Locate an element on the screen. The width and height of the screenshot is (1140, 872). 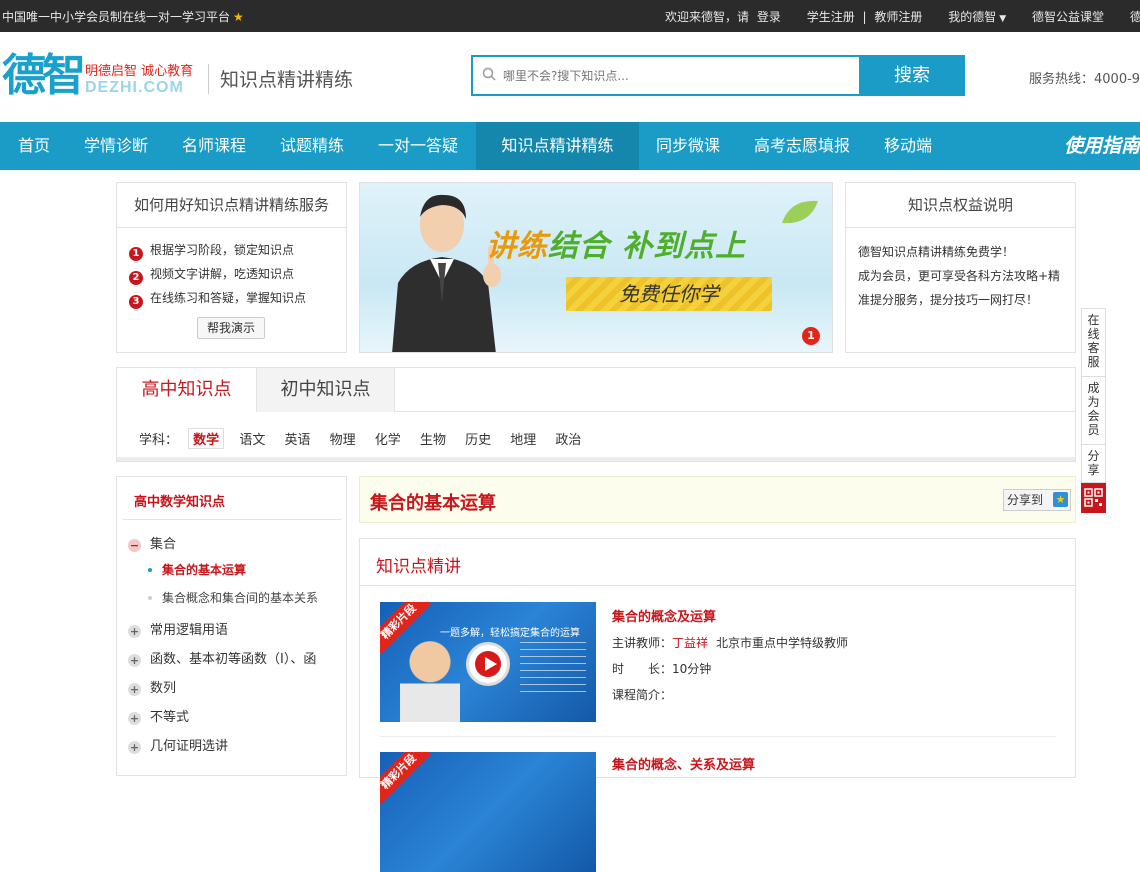
search-button: 搜索 is located at coordinates (912, 75).